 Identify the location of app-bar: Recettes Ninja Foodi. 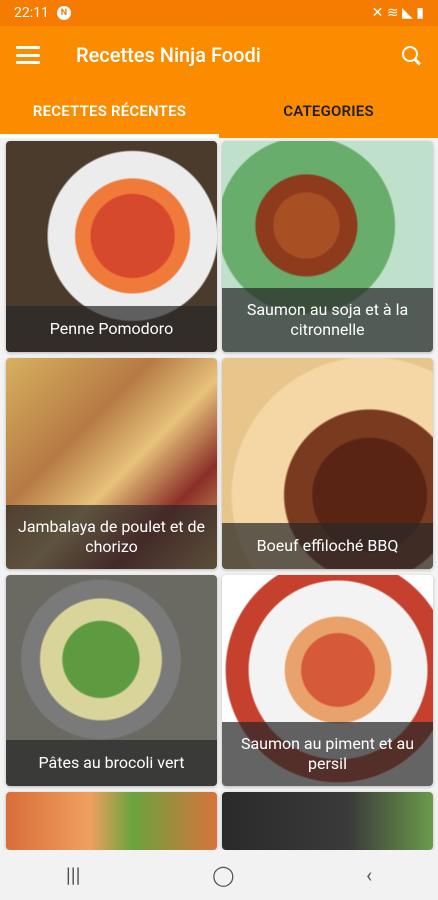
(219, 55).